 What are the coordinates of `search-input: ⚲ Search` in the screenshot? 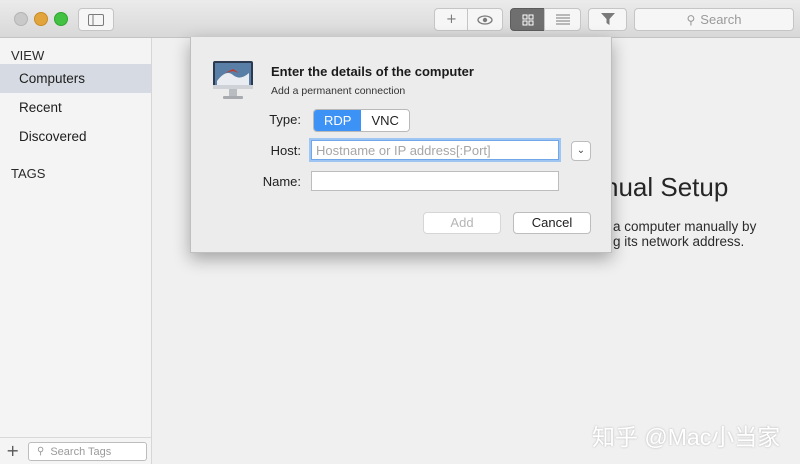 It's located at (714, 19).